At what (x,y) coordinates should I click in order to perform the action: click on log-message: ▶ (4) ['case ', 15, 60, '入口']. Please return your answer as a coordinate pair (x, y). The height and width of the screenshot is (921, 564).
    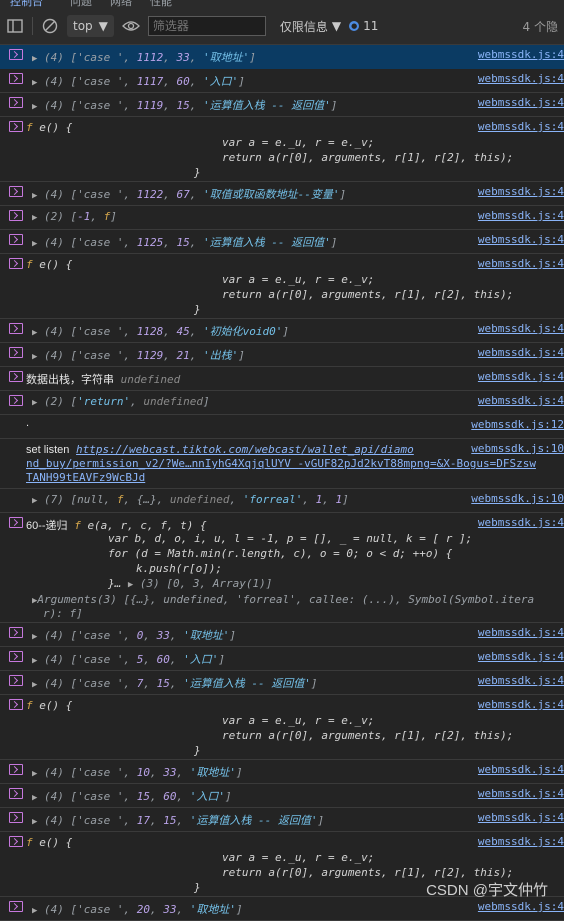
    Looking at the image, I should click on (132, 796).